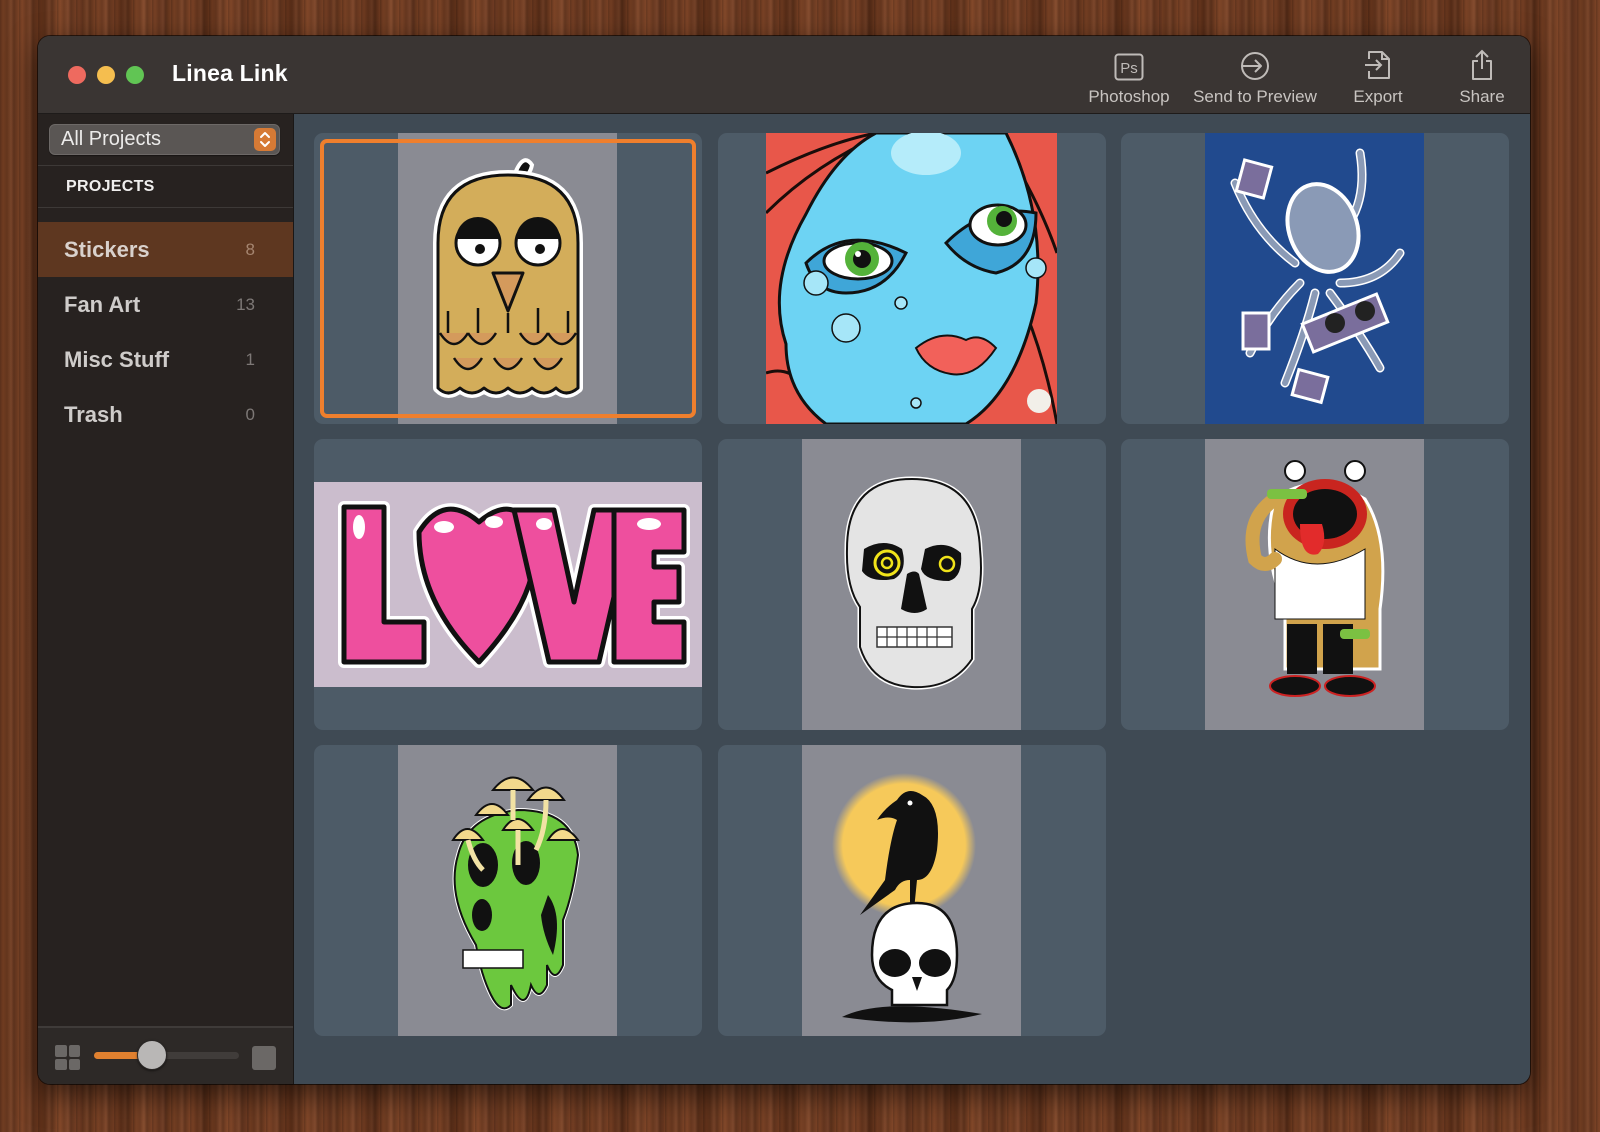 This screenshot has height=1132, width=1600. Describe the element at coordinates (1255, 66) in the screenshot. I see `send-to-preview-icon` at that location.